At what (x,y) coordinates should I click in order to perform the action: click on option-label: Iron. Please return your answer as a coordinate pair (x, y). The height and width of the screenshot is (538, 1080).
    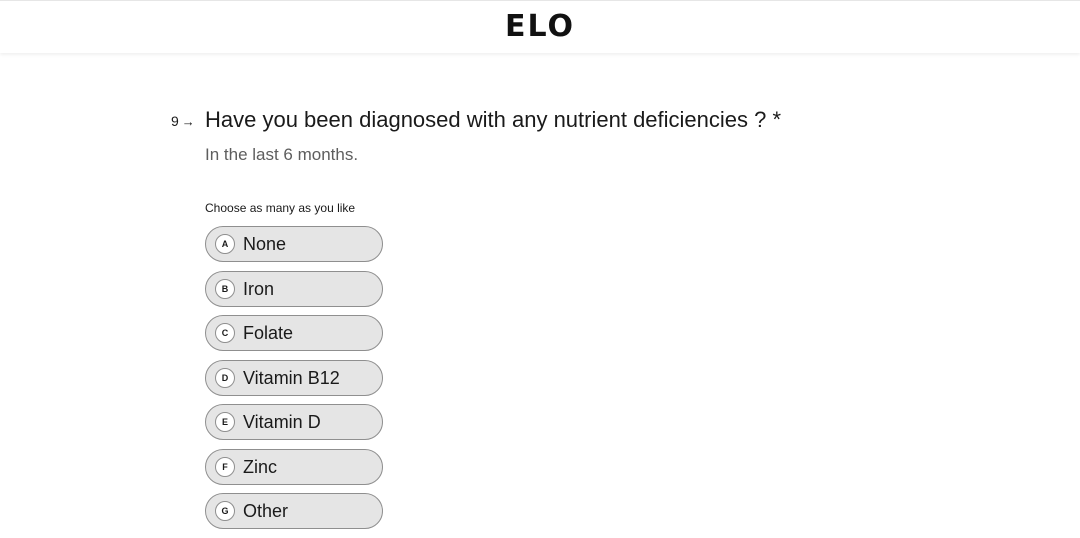
    Looking at the image, I should click on (259, 288).